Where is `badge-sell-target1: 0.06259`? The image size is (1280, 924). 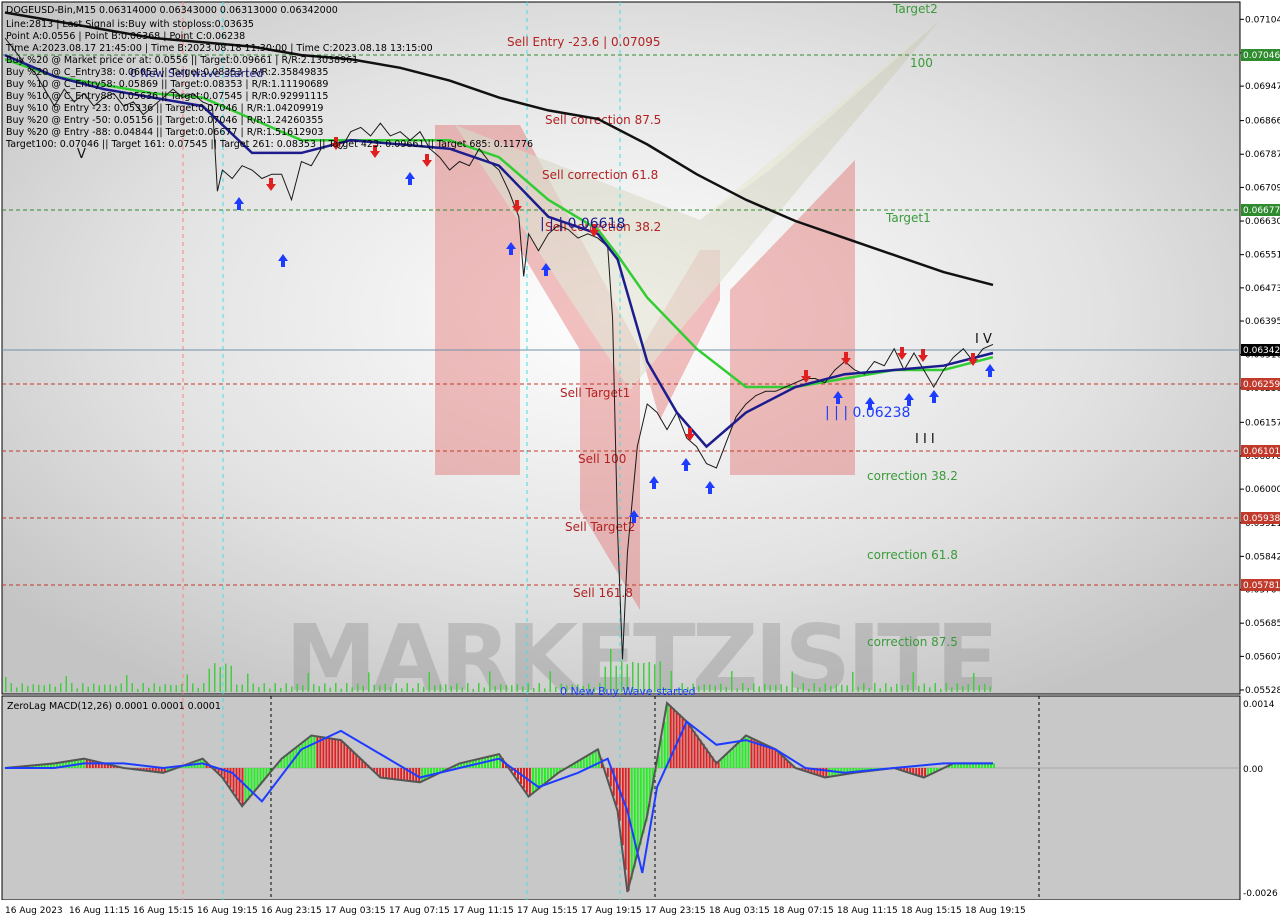 badge-sell-target1: 0.06259 is located at coordinates (1261, 385).